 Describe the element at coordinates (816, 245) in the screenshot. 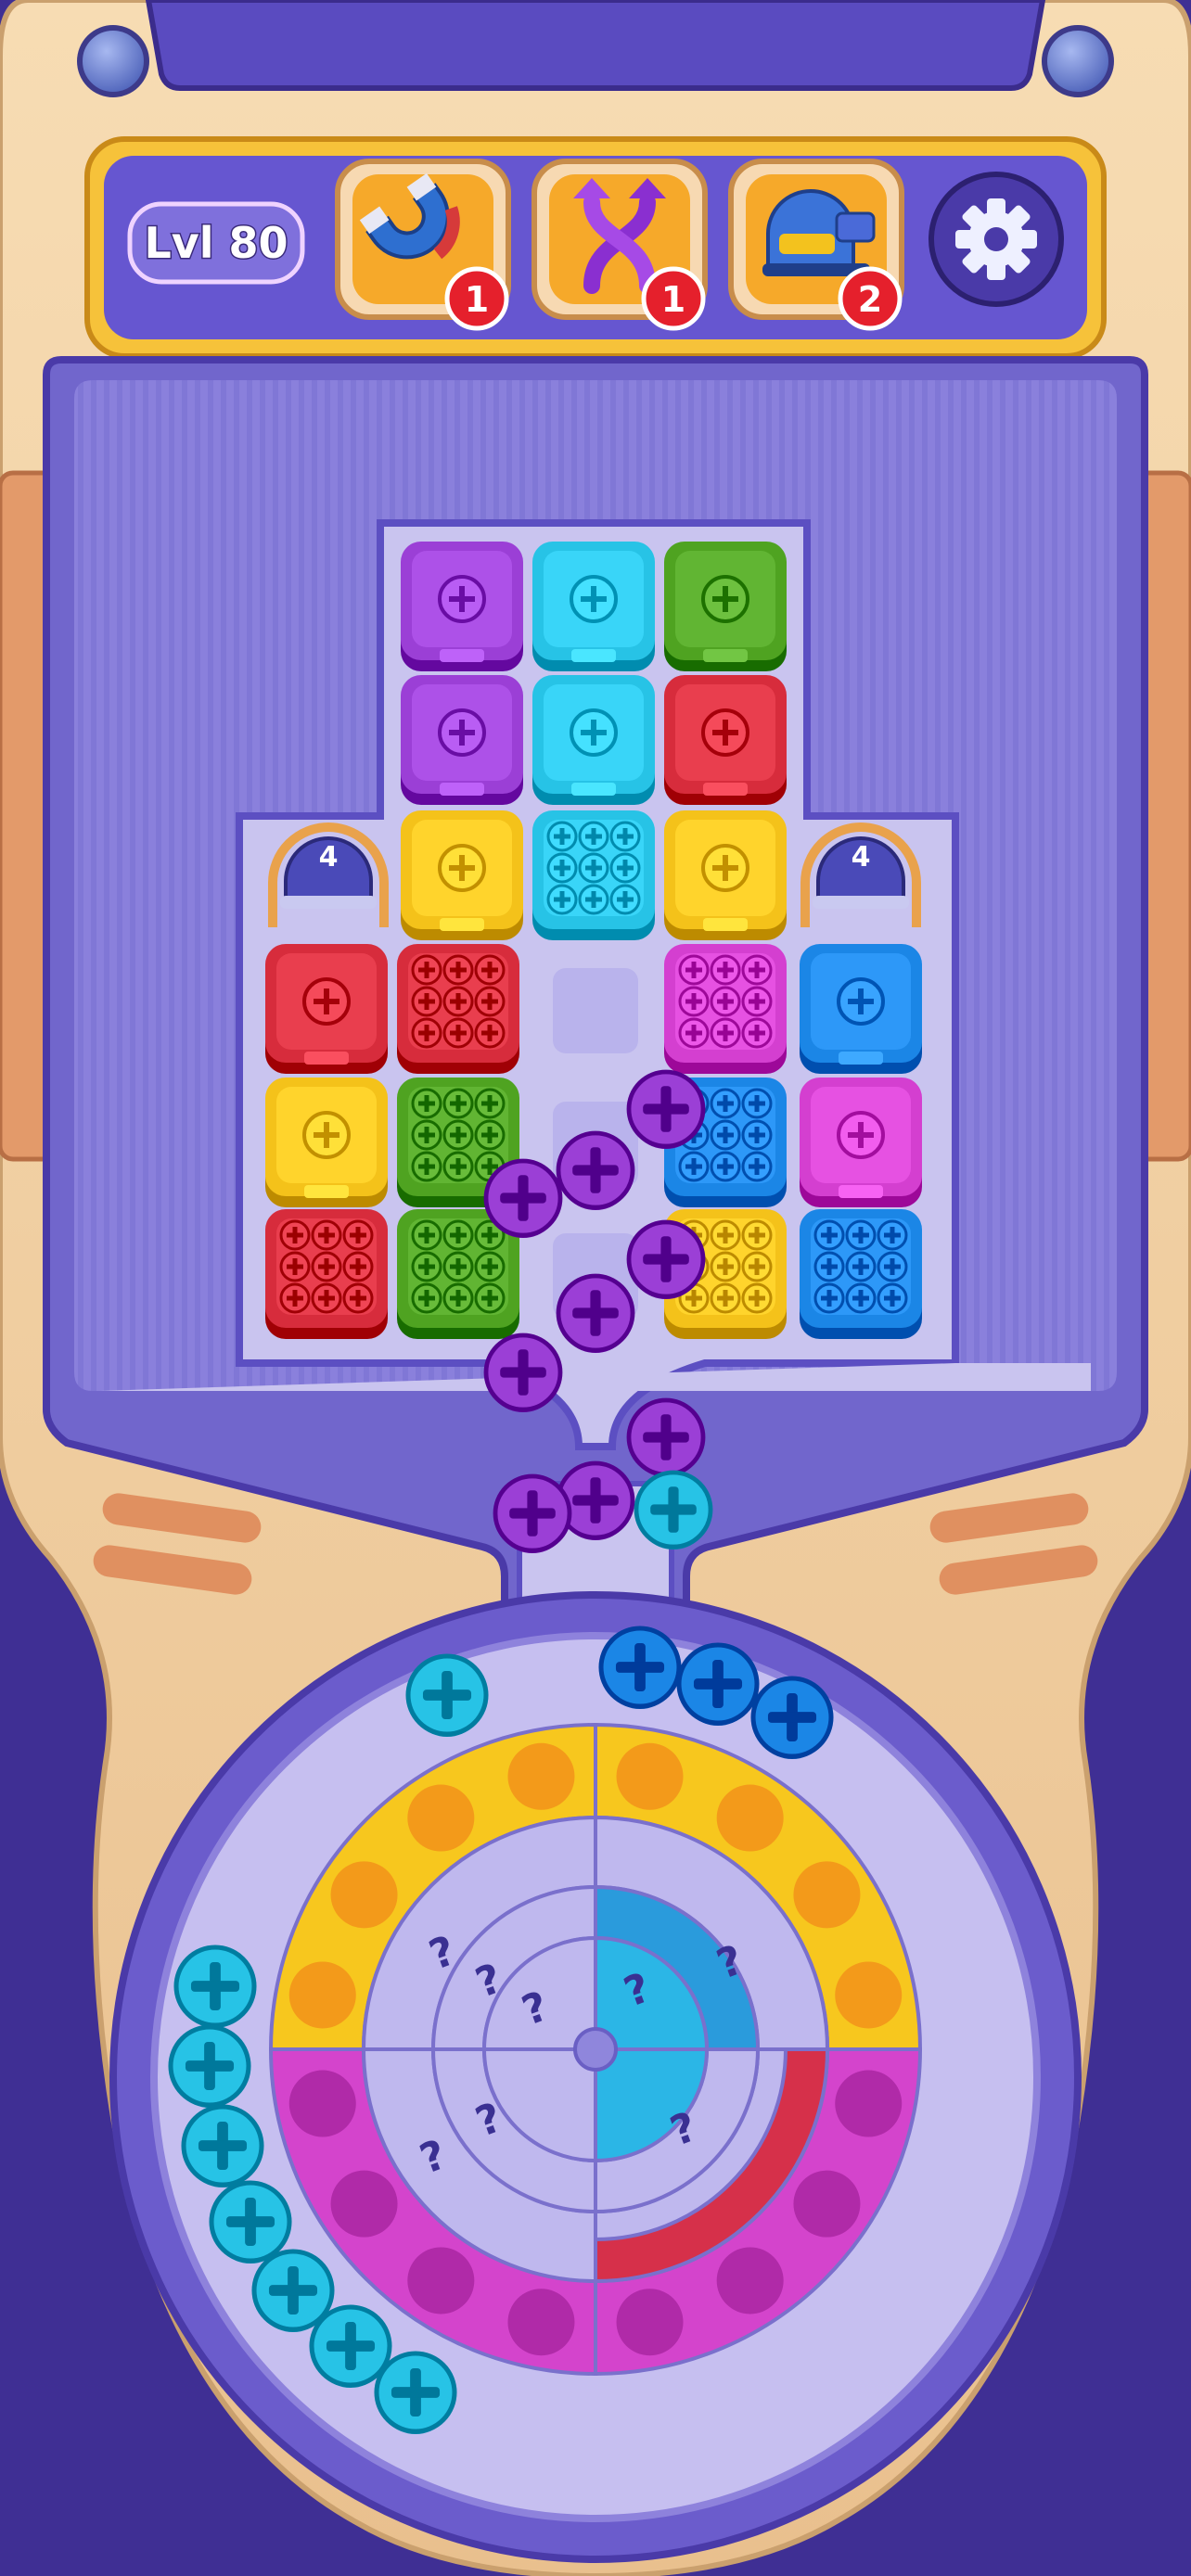

I see `helmet-booster-button: 2` at that location.